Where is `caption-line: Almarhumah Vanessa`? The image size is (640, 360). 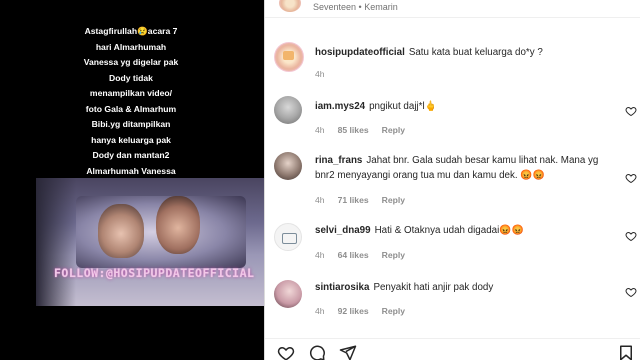 caption-line: Almarhumah Vanessa is located at coordinates (131, 170).